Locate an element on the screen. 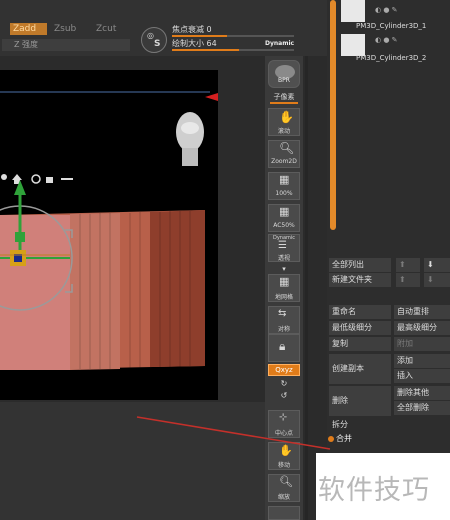  watermark-text: 软件技巧 is located at coordinates (374, 490).